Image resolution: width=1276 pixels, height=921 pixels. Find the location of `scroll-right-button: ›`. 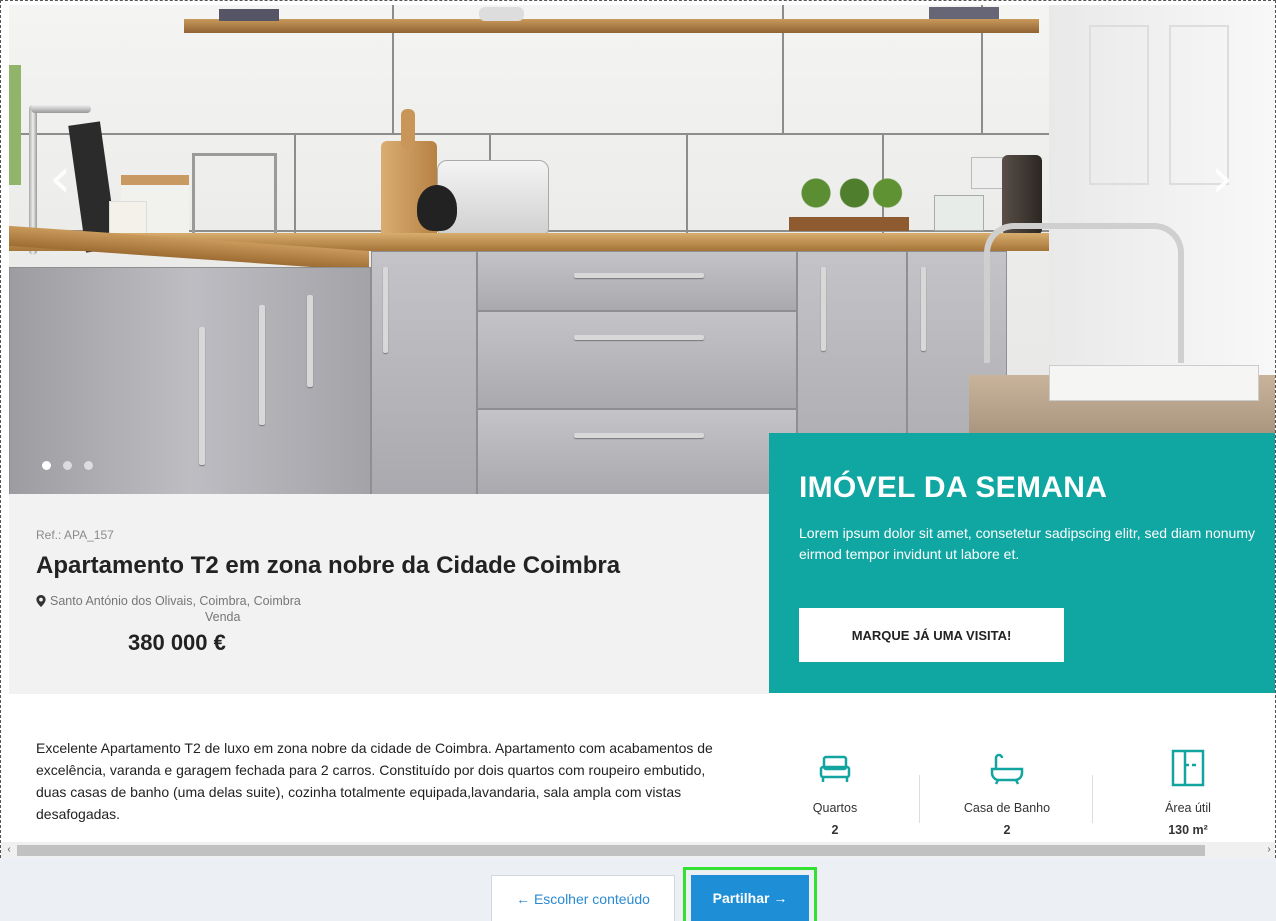

scroll-right-button: › is located at coordinates (1269, 850).